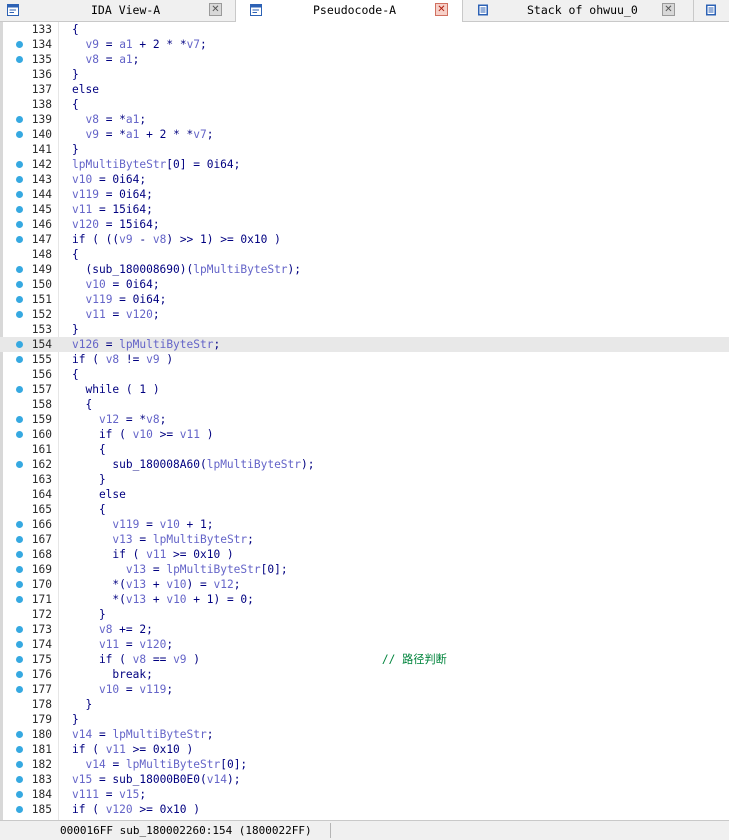 This screenshot has height=840, width=729. Describe the element at coordinates (364, 569) in the screenshot. I see `code-line: 169 v13 = lpMultiByteStr[0];` at that location.